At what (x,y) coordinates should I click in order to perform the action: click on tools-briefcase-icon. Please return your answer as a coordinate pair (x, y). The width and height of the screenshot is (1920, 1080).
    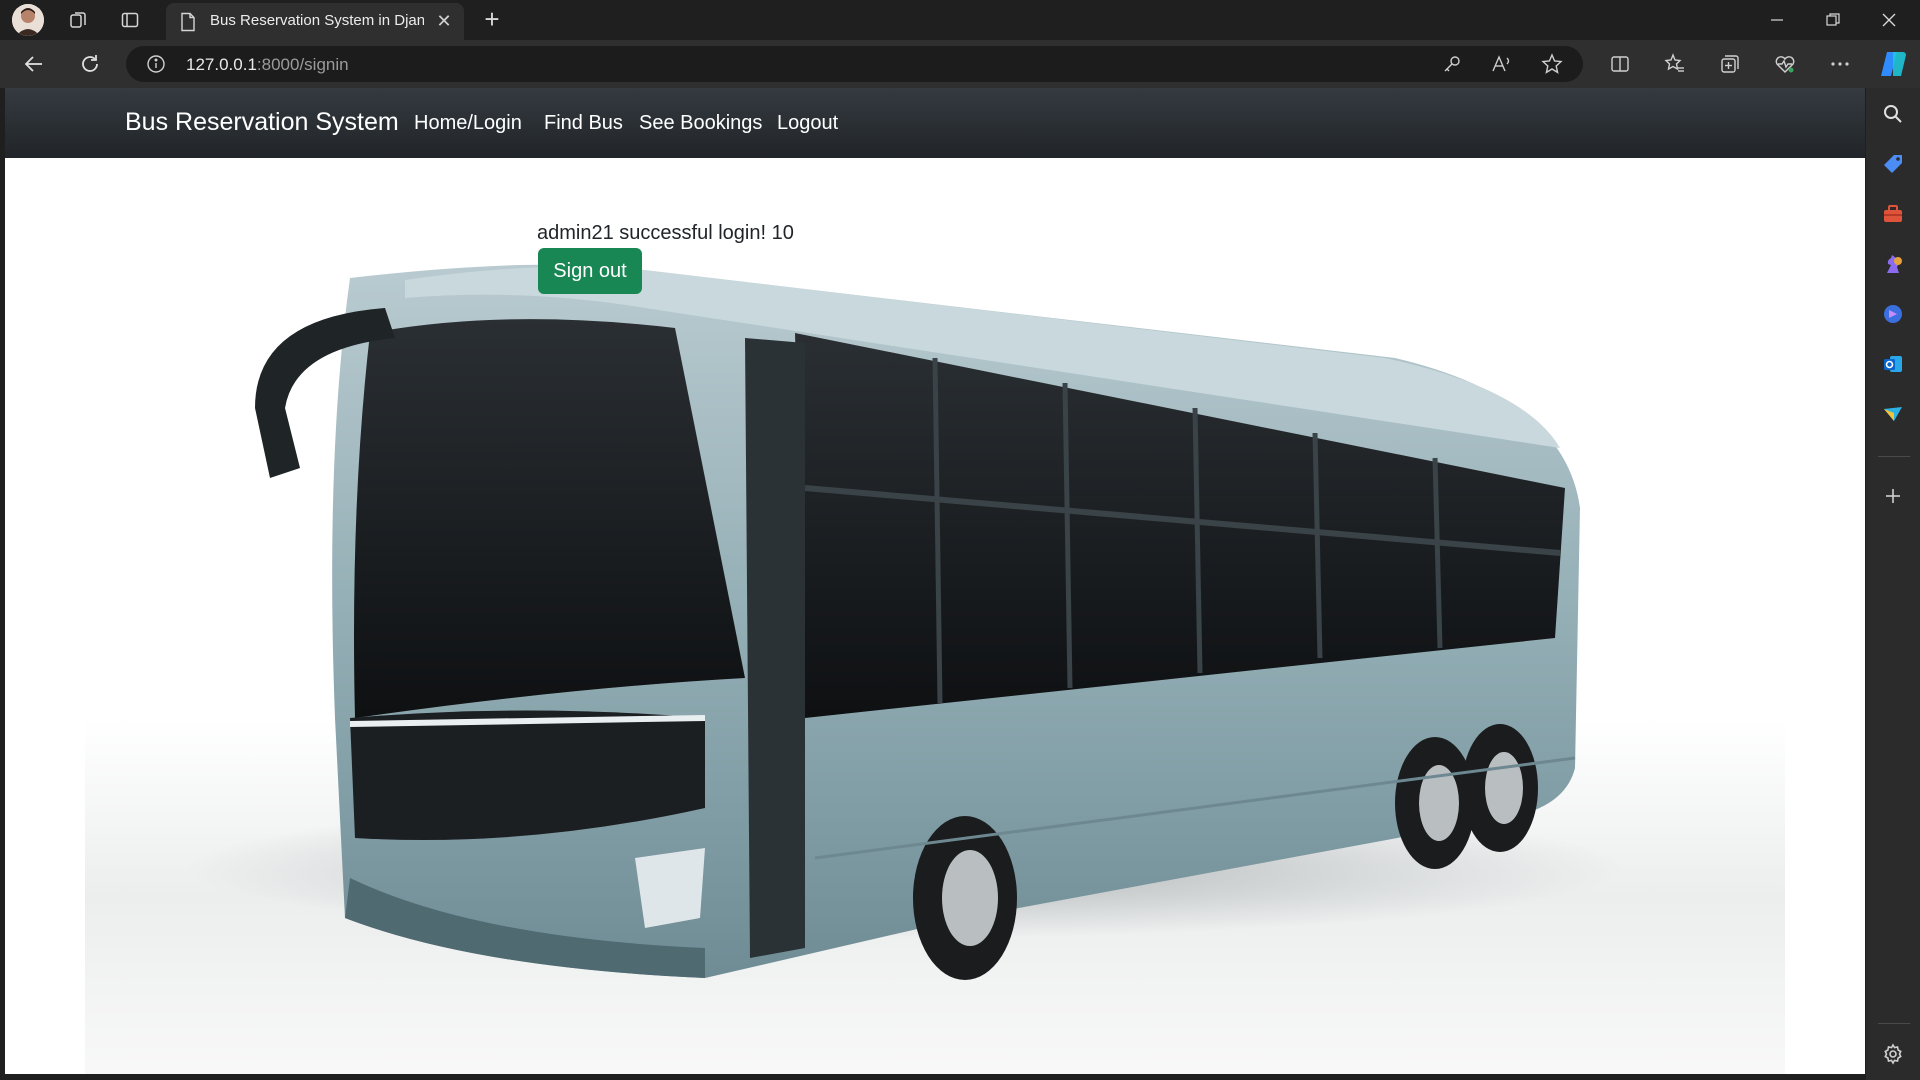
    Looking at the image, I should click on (1893, 214).